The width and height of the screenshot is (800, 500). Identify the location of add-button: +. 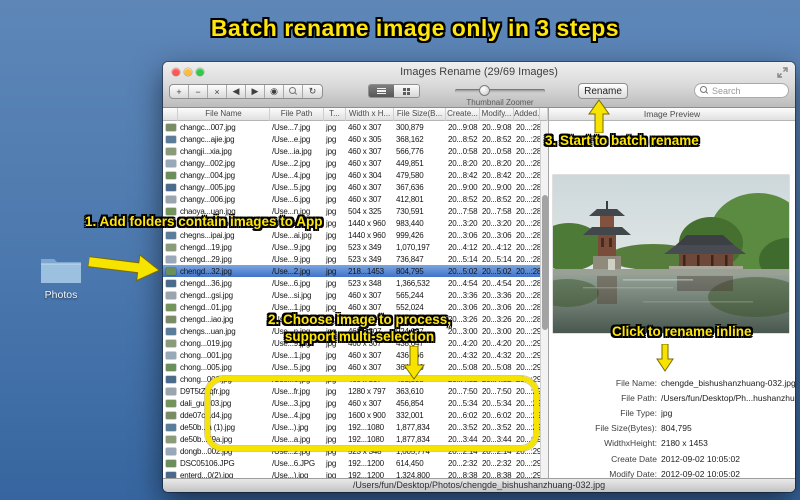
(179, 91).